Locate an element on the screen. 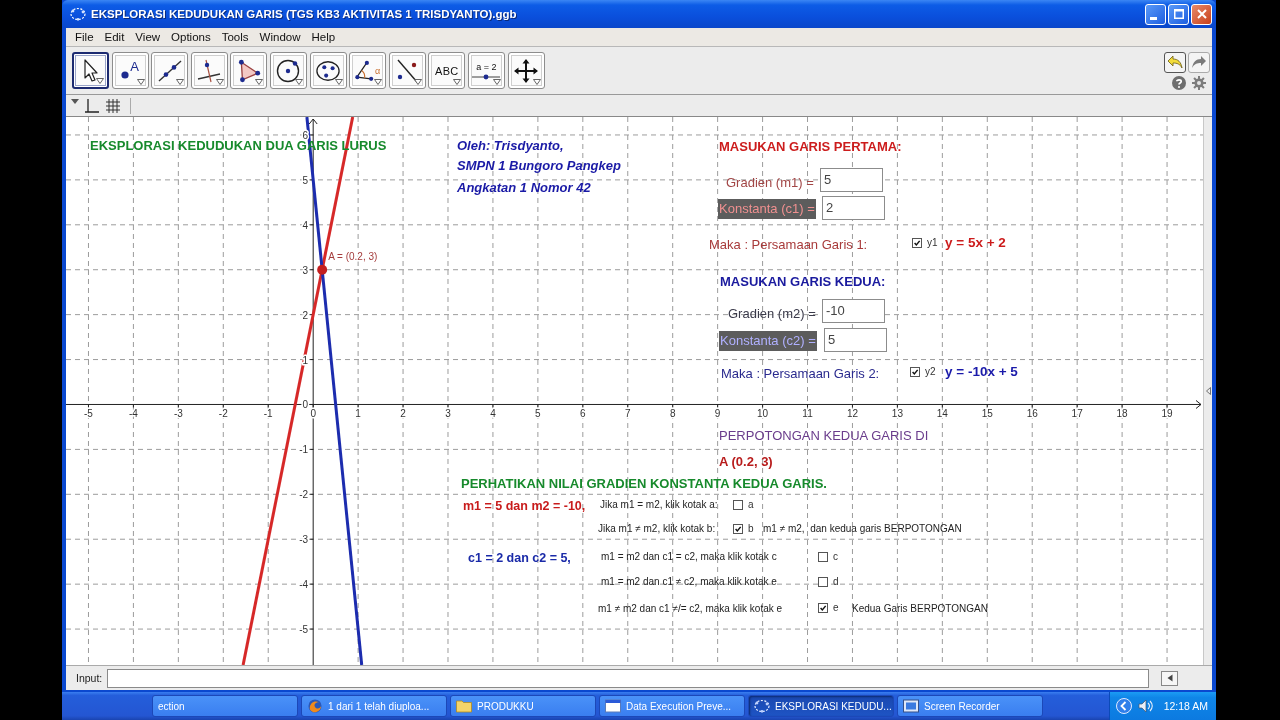 This screenshot has height=720, width=1280. section-heading: MASUKAN GARIS PERTAMA: is located at coordinates (810, 147).